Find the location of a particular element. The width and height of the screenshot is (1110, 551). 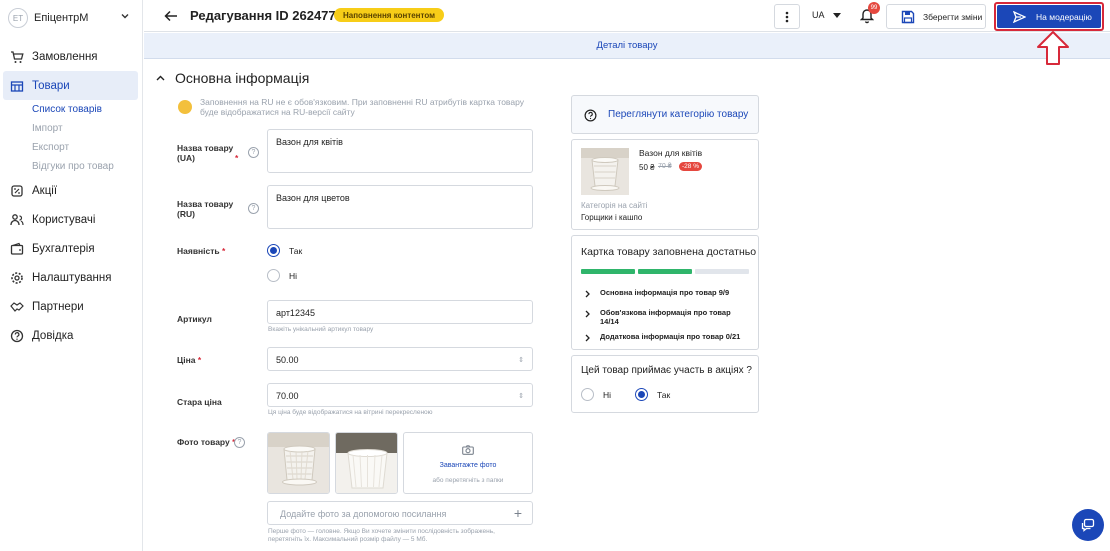

brand-switcher: ЕТ ЕпіцентрМ is located at coordinates (71, 18).